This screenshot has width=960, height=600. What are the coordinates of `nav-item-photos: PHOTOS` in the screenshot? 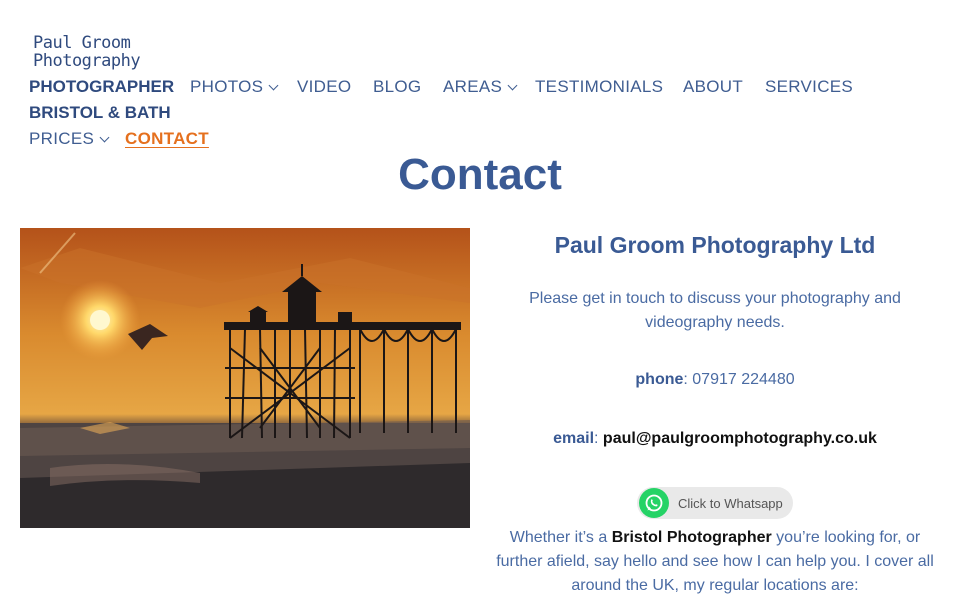 It's located at (234, 87).